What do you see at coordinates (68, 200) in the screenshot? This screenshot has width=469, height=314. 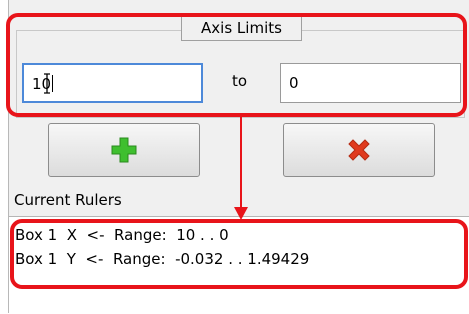 I see `current-rulers-label: Current Rulers` at bounding box center [68, 200].